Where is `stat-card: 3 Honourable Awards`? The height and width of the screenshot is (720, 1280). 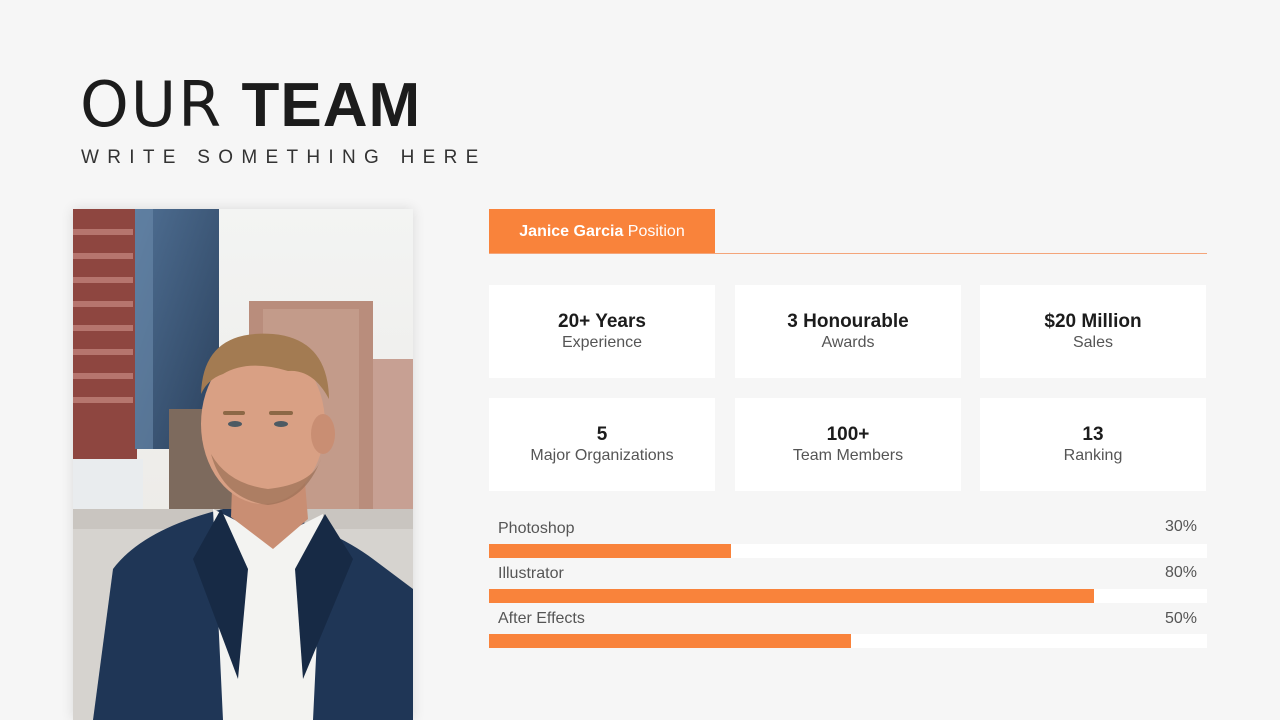
stat-card: 3 Honourable Awards is located at coordinates (848, 331).